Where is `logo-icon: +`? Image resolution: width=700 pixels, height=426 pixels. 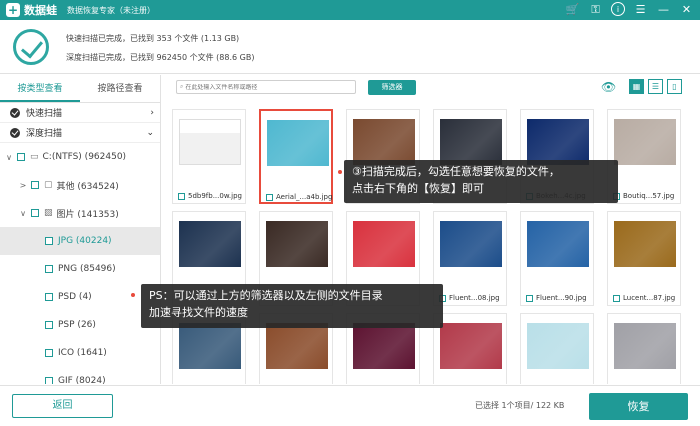
logo-icon: + is located at coordinates (13, 10).